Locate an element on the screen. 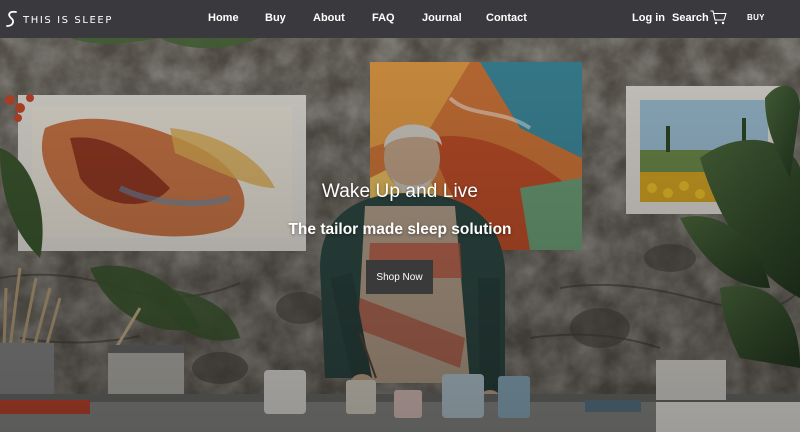 The width and height of the screenshot is (800, 432). search-link: Search is located at coordinates (690, 18).